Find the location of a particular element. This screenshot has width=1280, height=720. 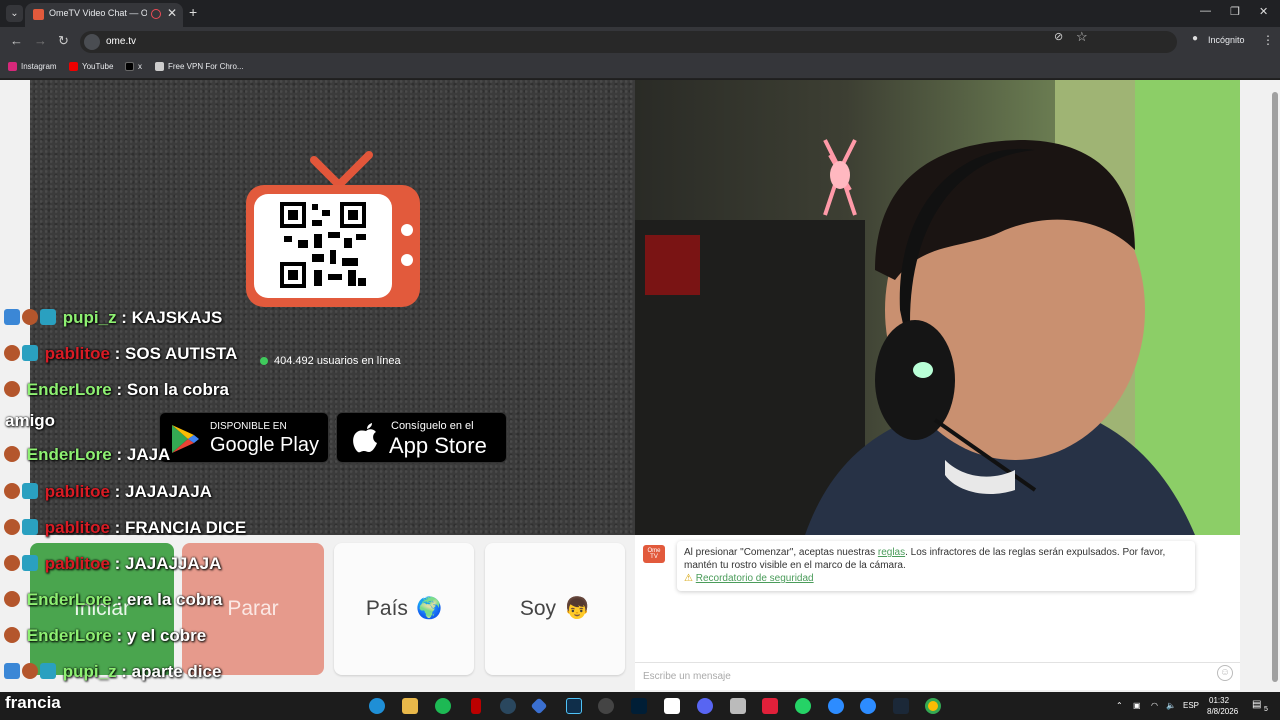

netflix-icon is located at coordinates (476, 706).